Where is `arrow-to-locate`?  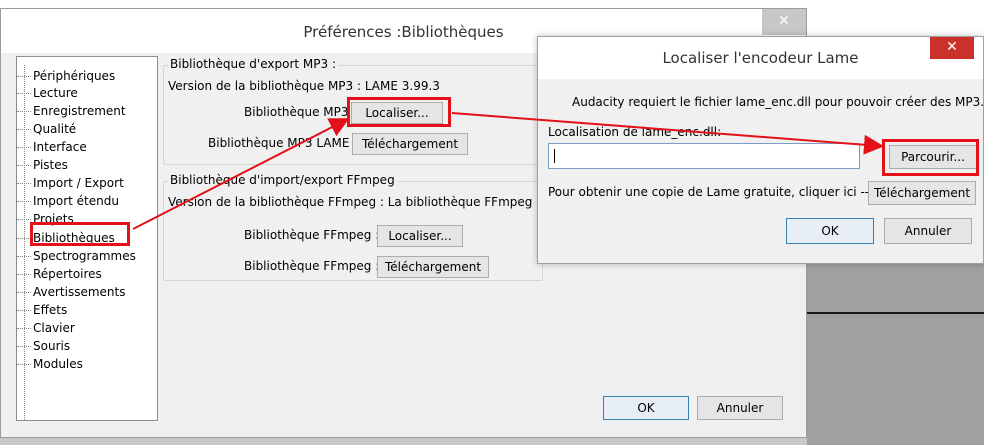
arrow-to-locate is located at coordinates (241, 174).